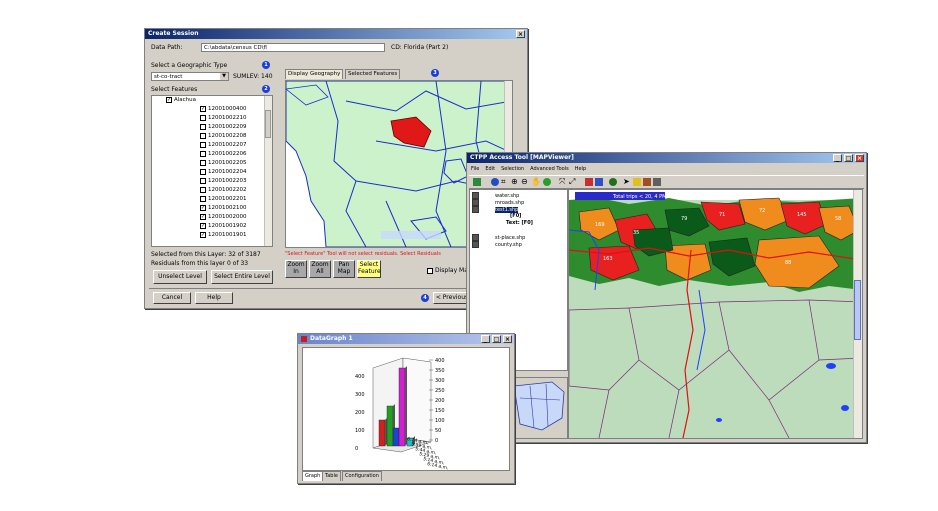 This screenshot has height=511, width=938. I want to click on tree-item: ✓ 12001001901, so click(223, 235).